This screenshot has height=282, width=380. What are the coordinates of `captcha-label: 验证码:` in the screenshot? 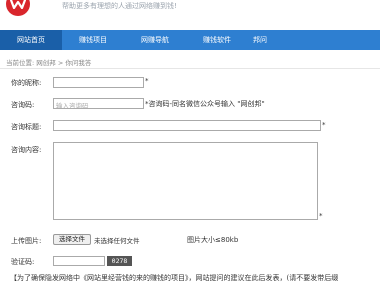 It's located at (23, 262).